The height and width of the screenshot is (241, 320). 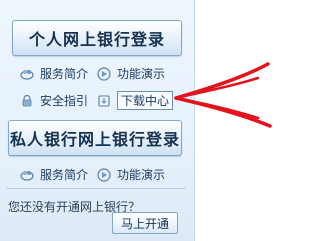 I want to click on link-label: 安全指引, so click(x=64, y=101).